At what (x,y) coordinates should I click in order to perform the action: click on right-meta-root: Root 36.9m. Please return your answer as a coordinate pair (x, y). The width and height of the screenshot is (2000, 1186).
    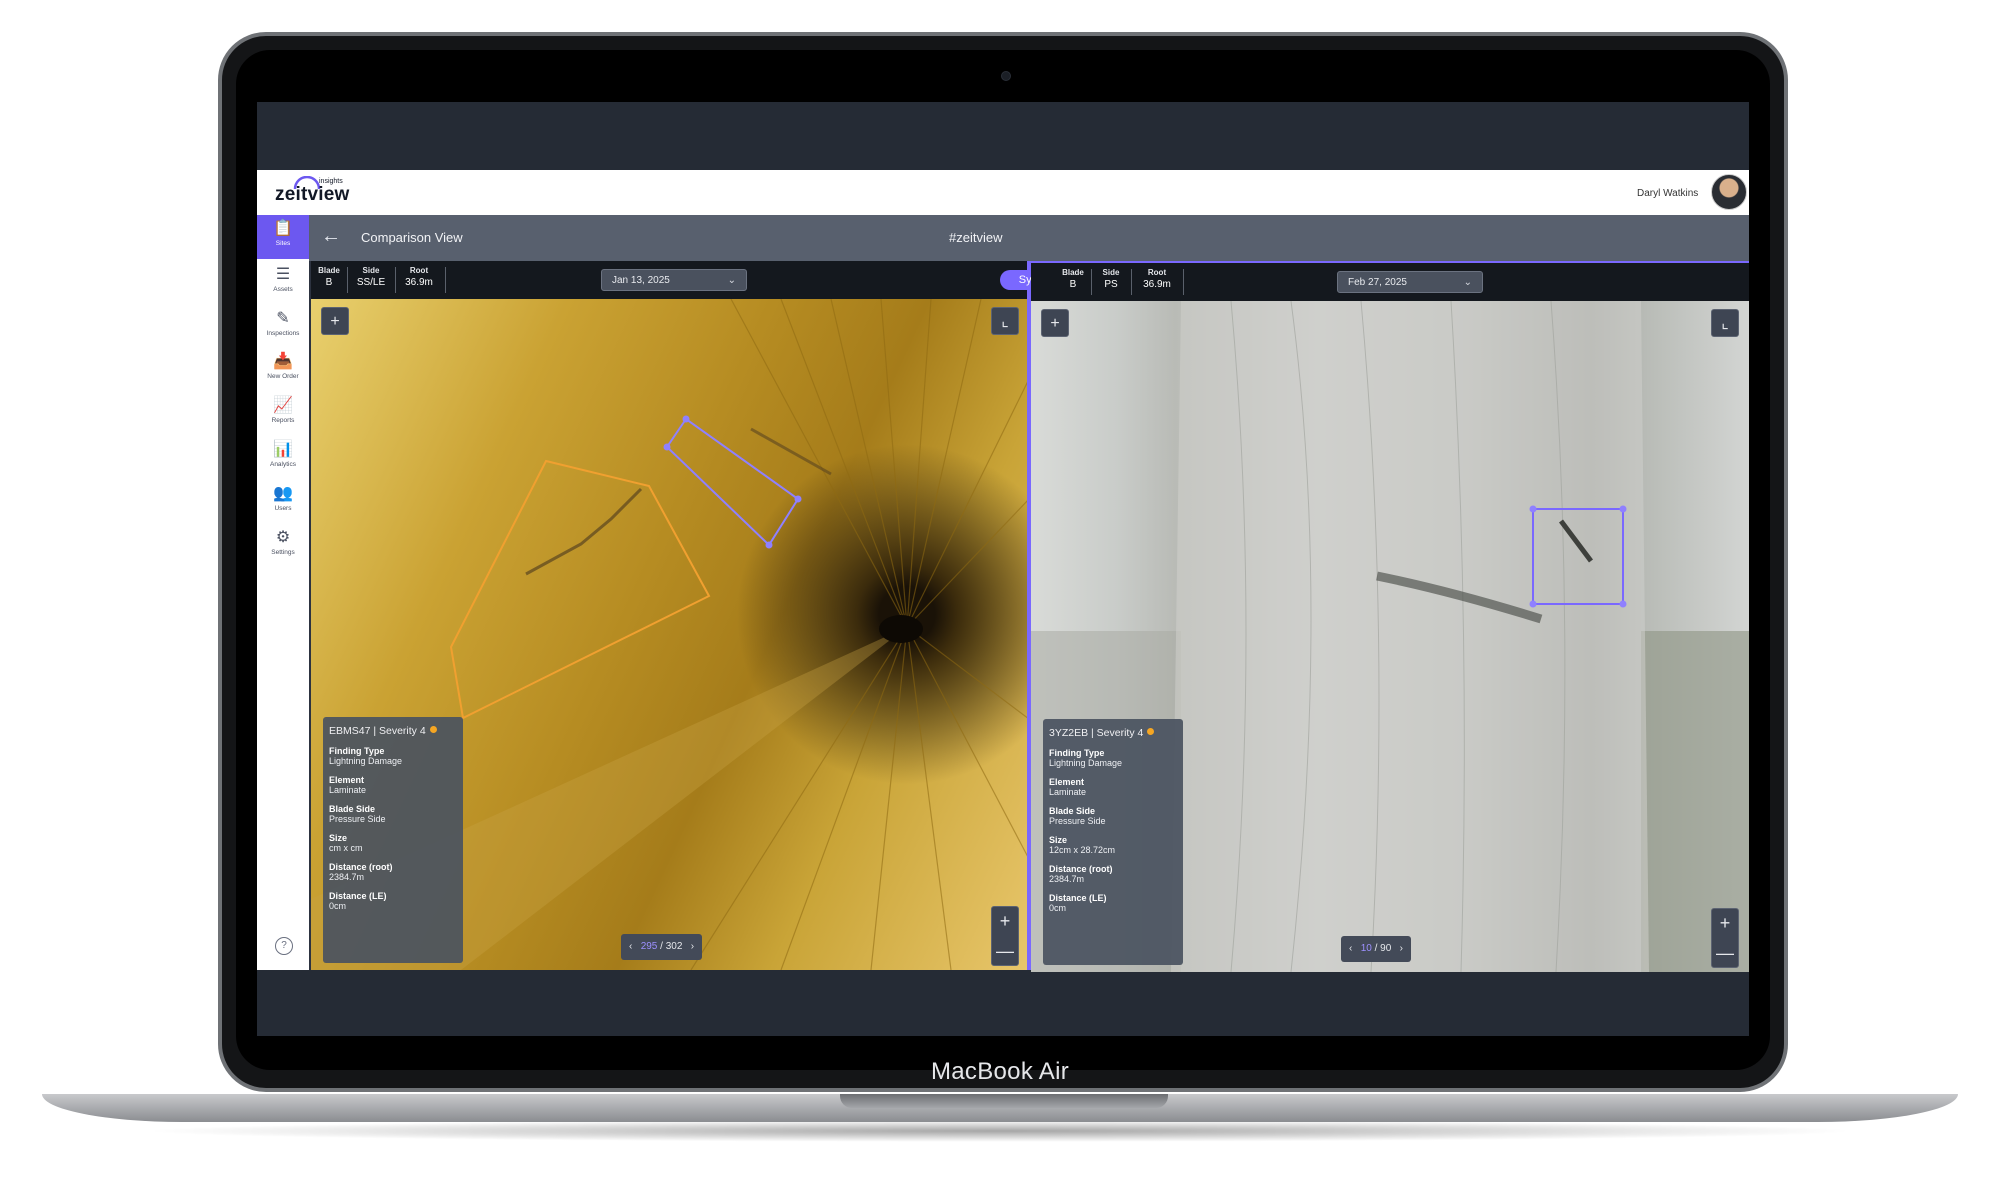
    Looking at the image, I should click on (1157, 279).